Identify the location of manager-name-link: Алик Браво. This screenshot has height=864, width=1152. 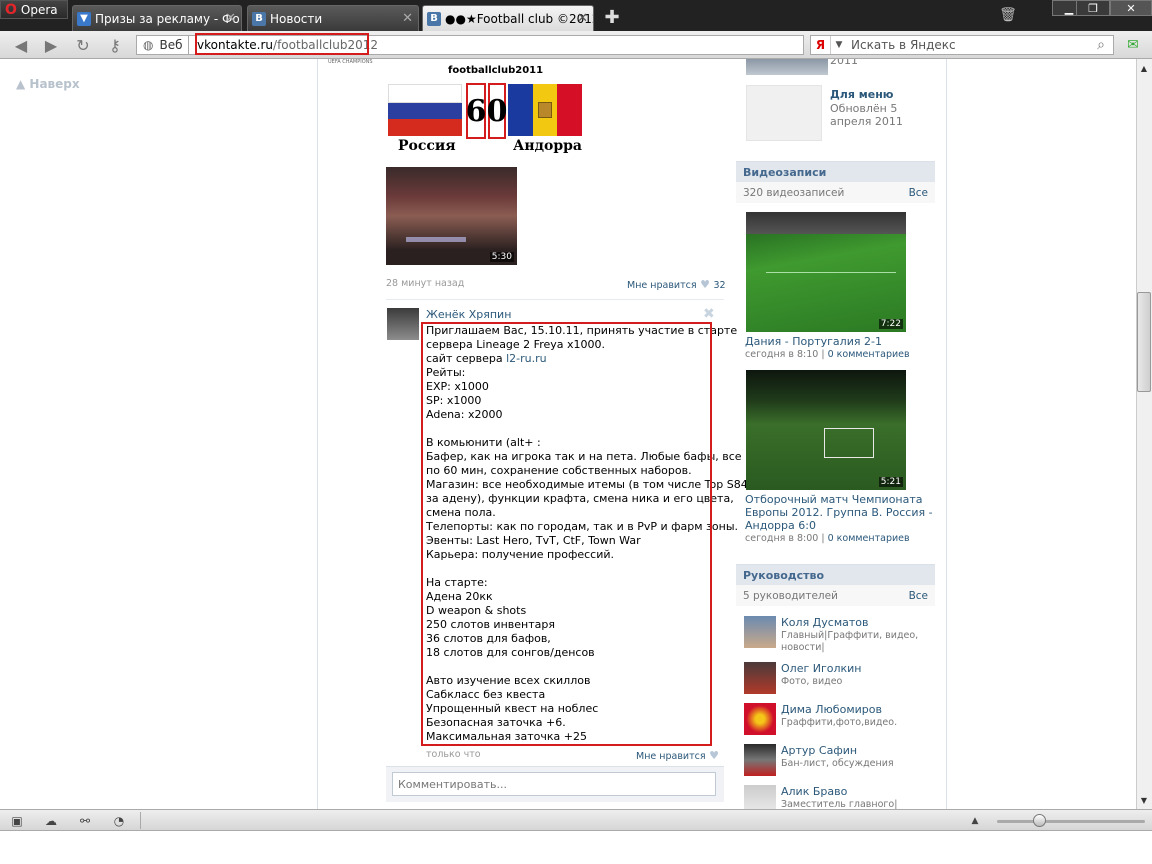
(814, 791).